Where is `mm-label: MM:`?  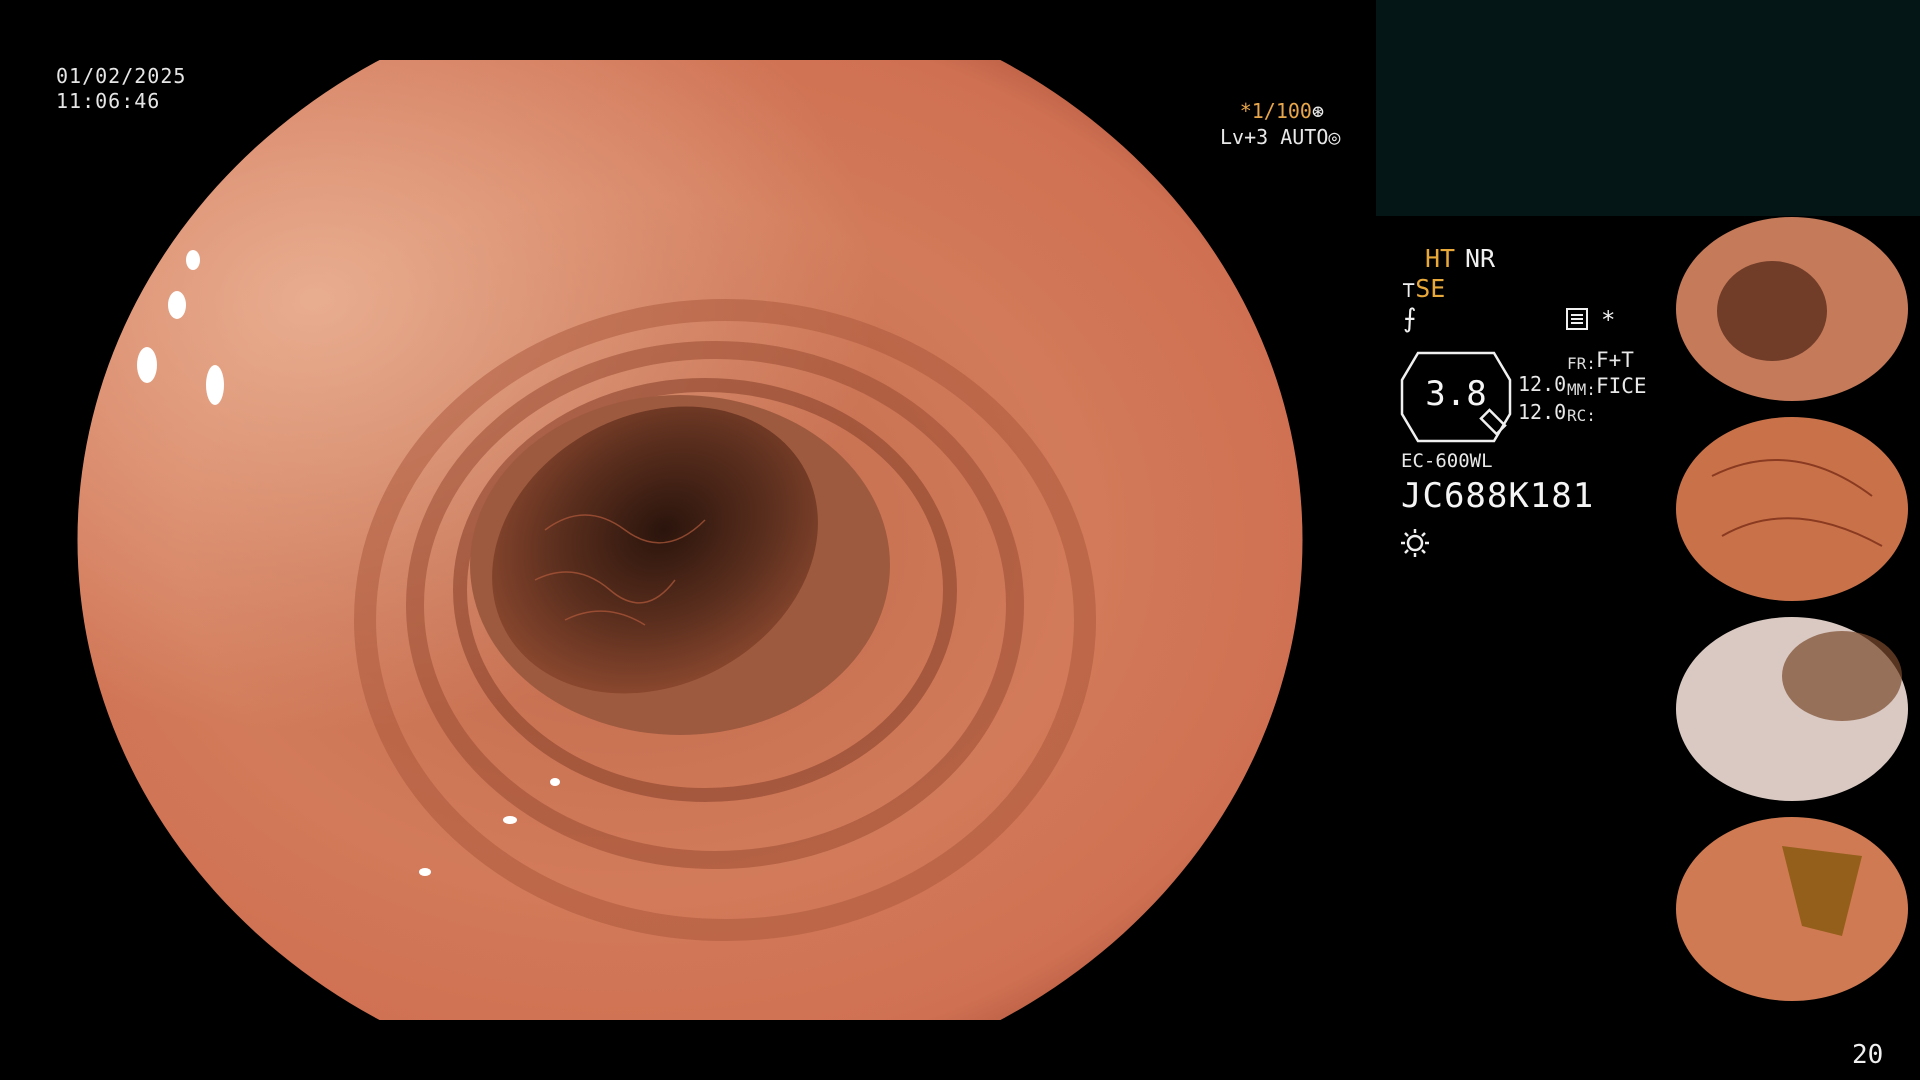 mm-label: MM: is located at coordinates (1581, 389).